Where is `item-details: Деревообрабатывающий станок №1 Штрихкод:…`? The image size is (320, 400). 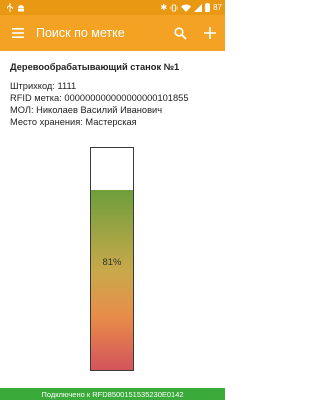 item-details: Деревообрабатывающий станок №1 Штрихкод:… is located at coordinates (114, 95).